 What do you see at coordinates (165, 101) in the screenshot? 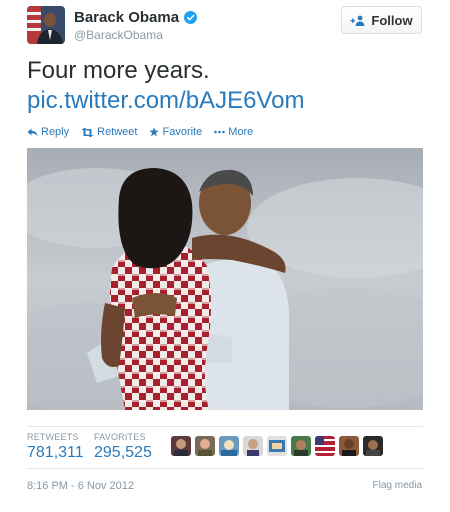
I see `tweet-media-link: pic.twitter.com/bAJE6Vom` at bounding box center [165, 101].